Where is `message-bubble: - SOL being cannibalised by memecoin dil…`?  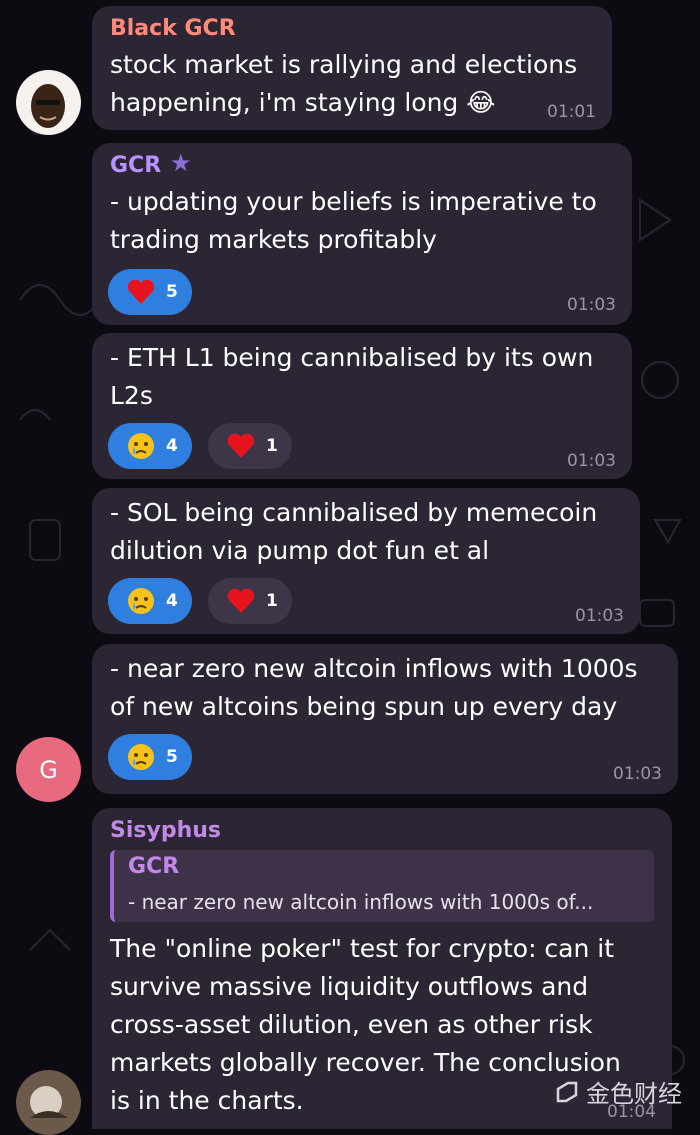
message-bubble: - SOL being cannibalised by memecoin dil… is located at coordinates (366, 561).